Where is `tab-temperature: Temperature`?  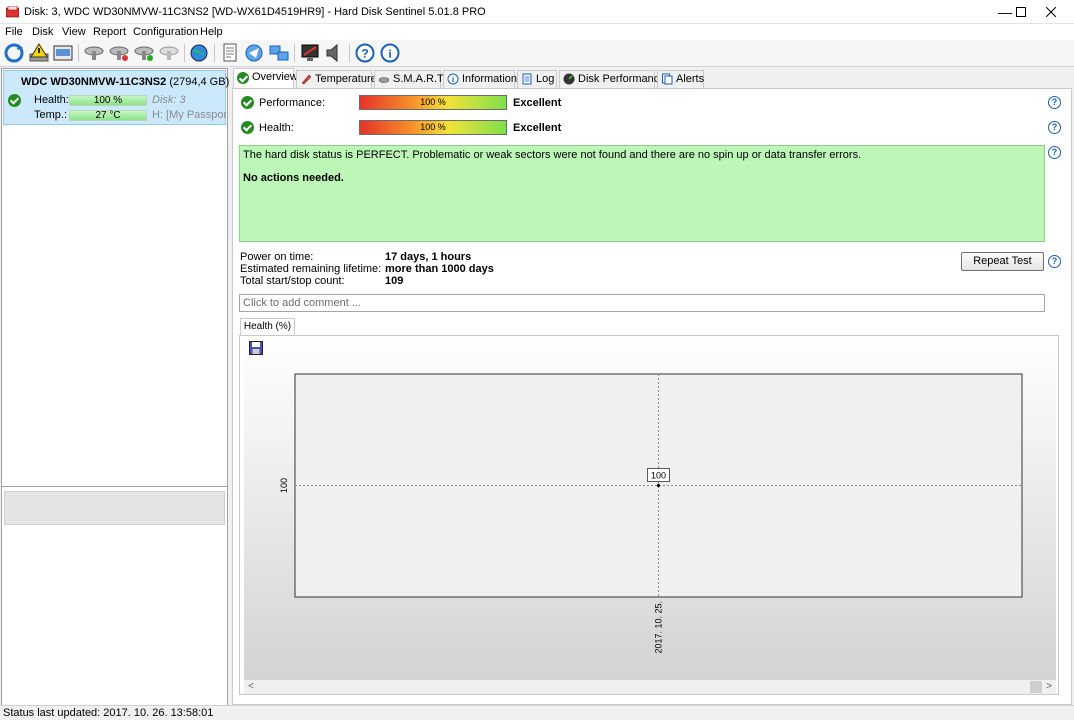
tab-temperature: Temperature is located at coordinates (336, 79).